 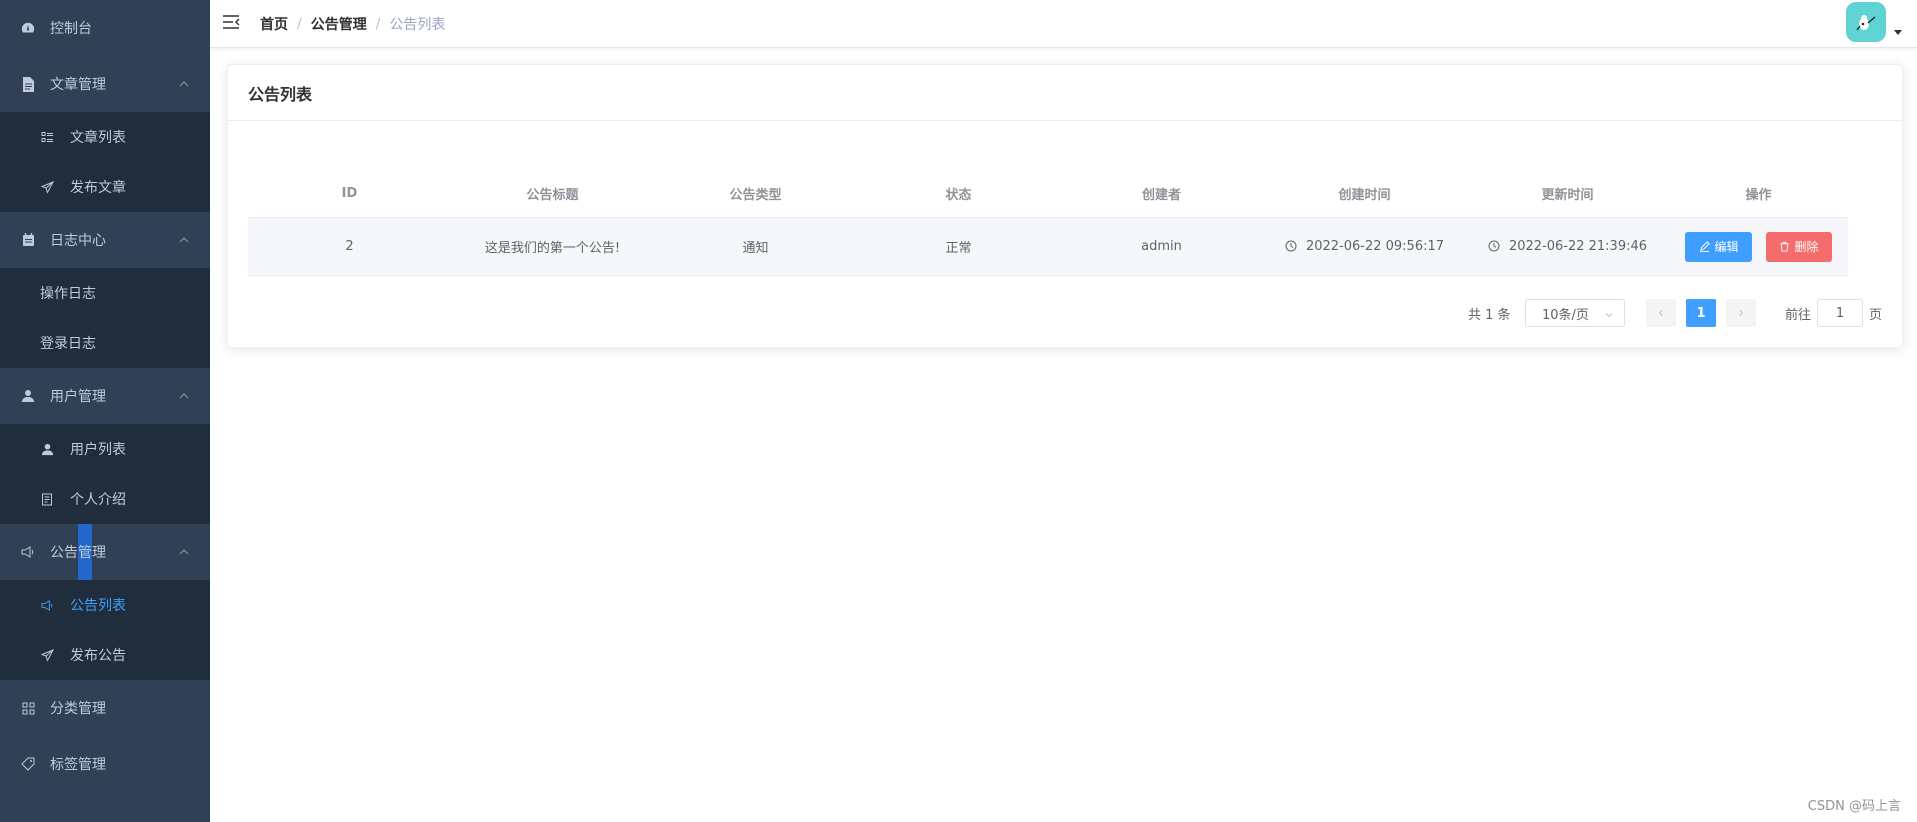 I want to click on sidebar-item-notice-list: 公告列表, so click(x=105, y=605).